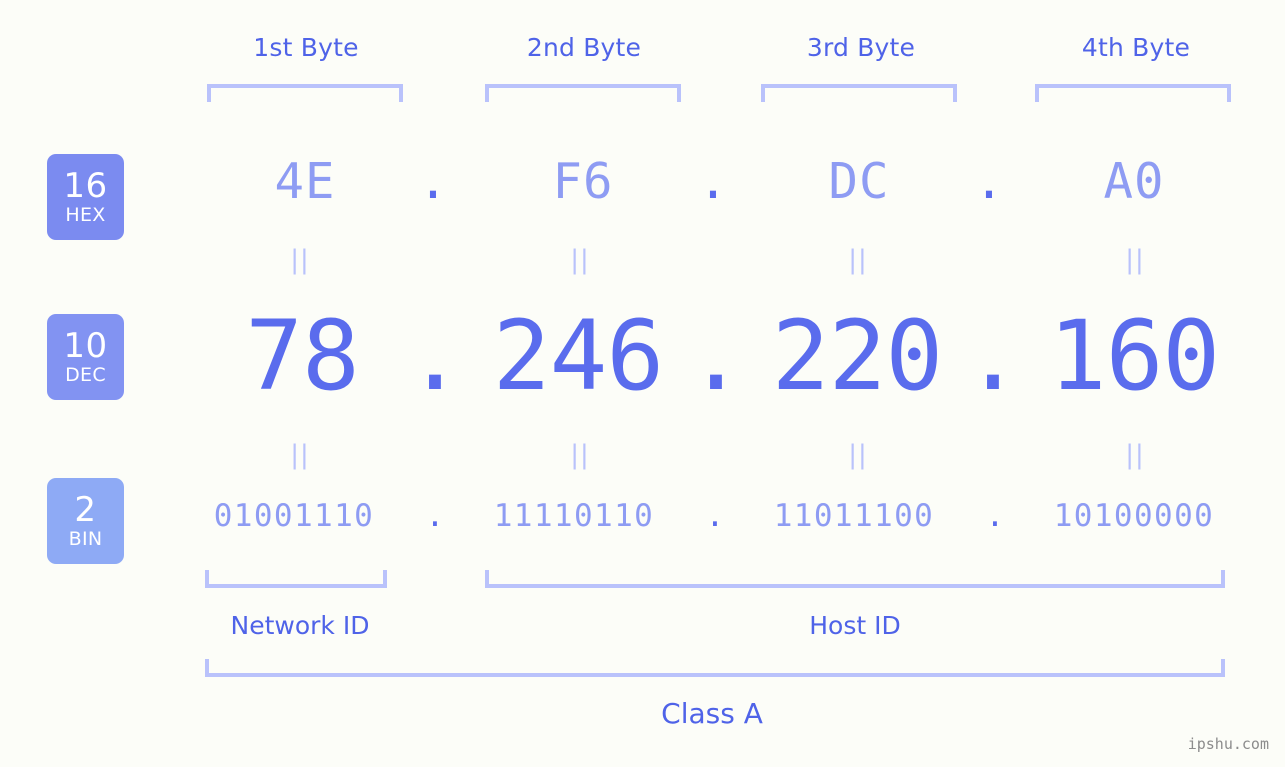 This screenshot has width=1285, height=767. Describe the element at coordinates (1135, 455) in the screenshot. I see `equals-mark-dec-bin-4: ||` at that location.